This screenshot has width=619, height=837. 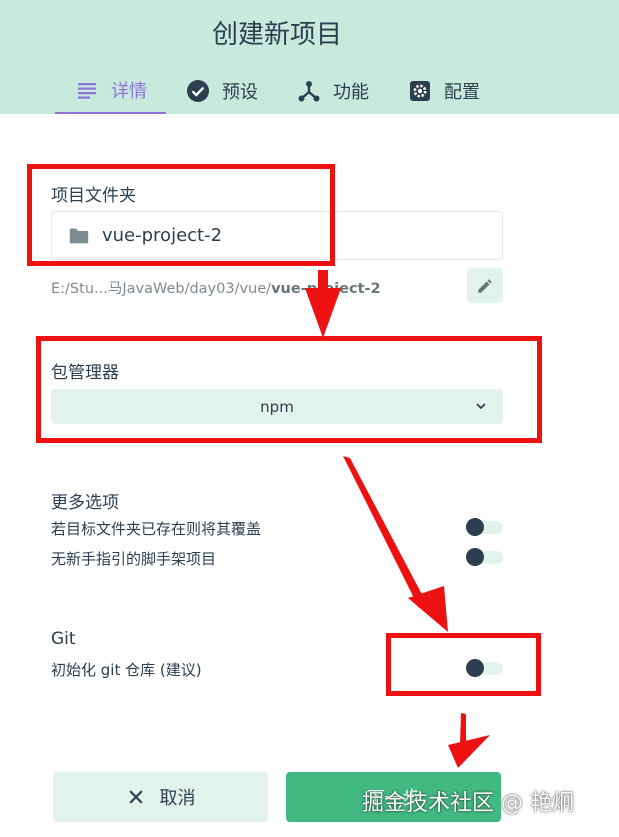 I want to click on list-icon, so click(x=87, y=91).